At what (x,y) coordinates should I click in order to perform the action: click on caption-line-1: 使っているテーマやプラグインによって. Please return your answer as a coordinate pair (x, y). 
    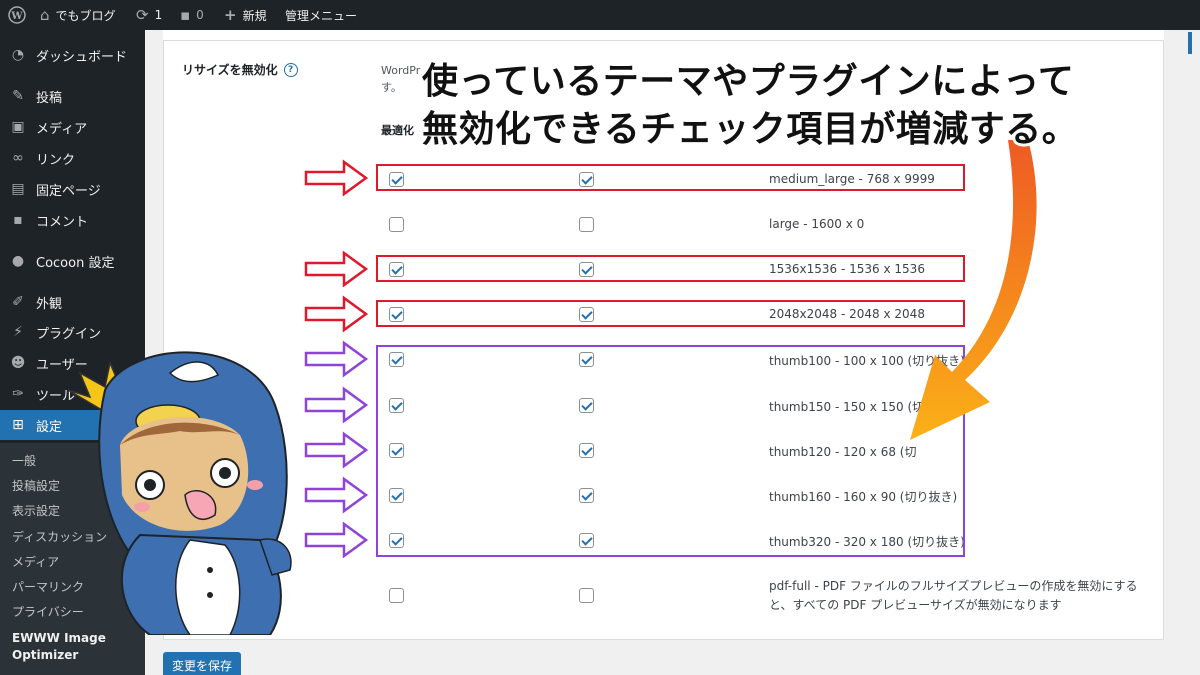
    Looking at the image, I should click on (748, 81).